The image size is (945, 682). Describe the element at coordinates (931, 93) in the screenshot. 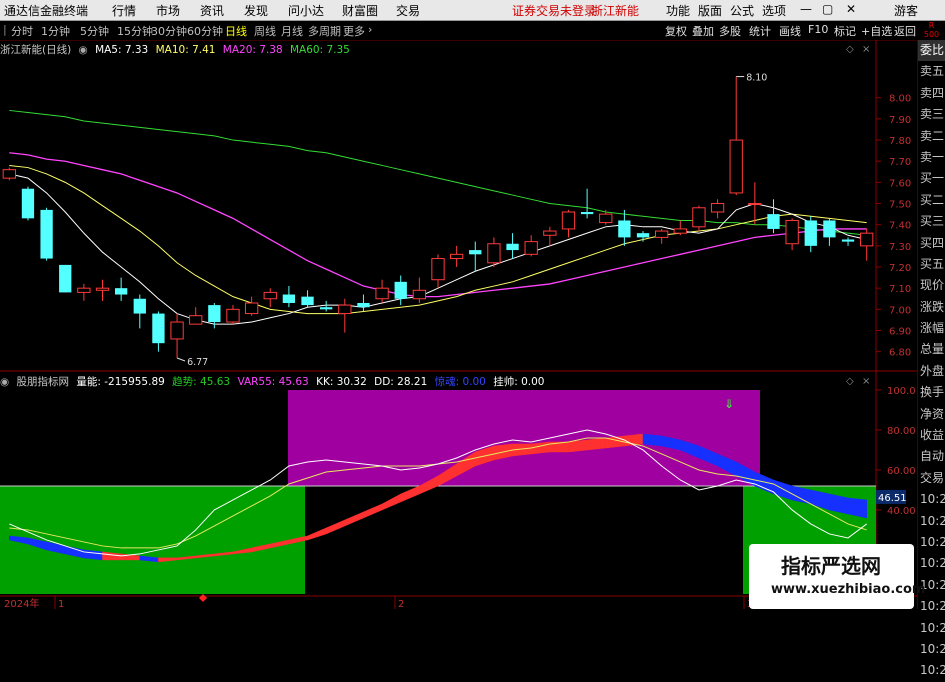

I see `side-cell: 卖四` at that location.